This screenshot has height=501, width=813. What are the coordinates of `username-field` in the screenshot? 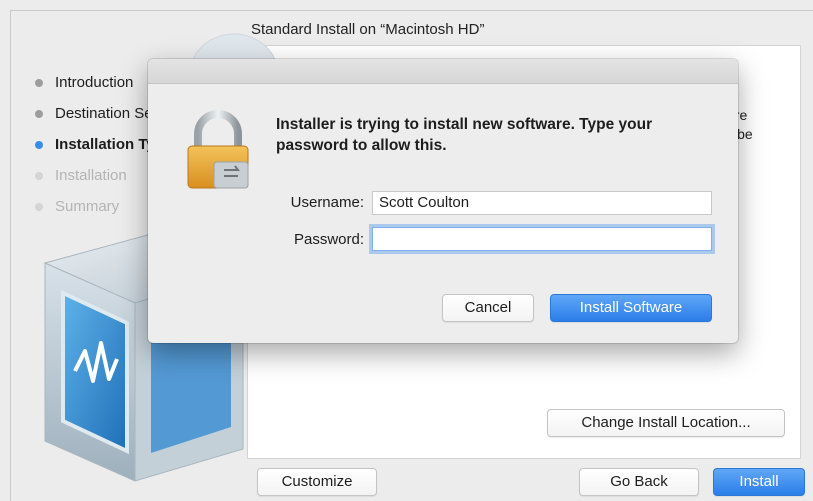 It's located at (542, 203).